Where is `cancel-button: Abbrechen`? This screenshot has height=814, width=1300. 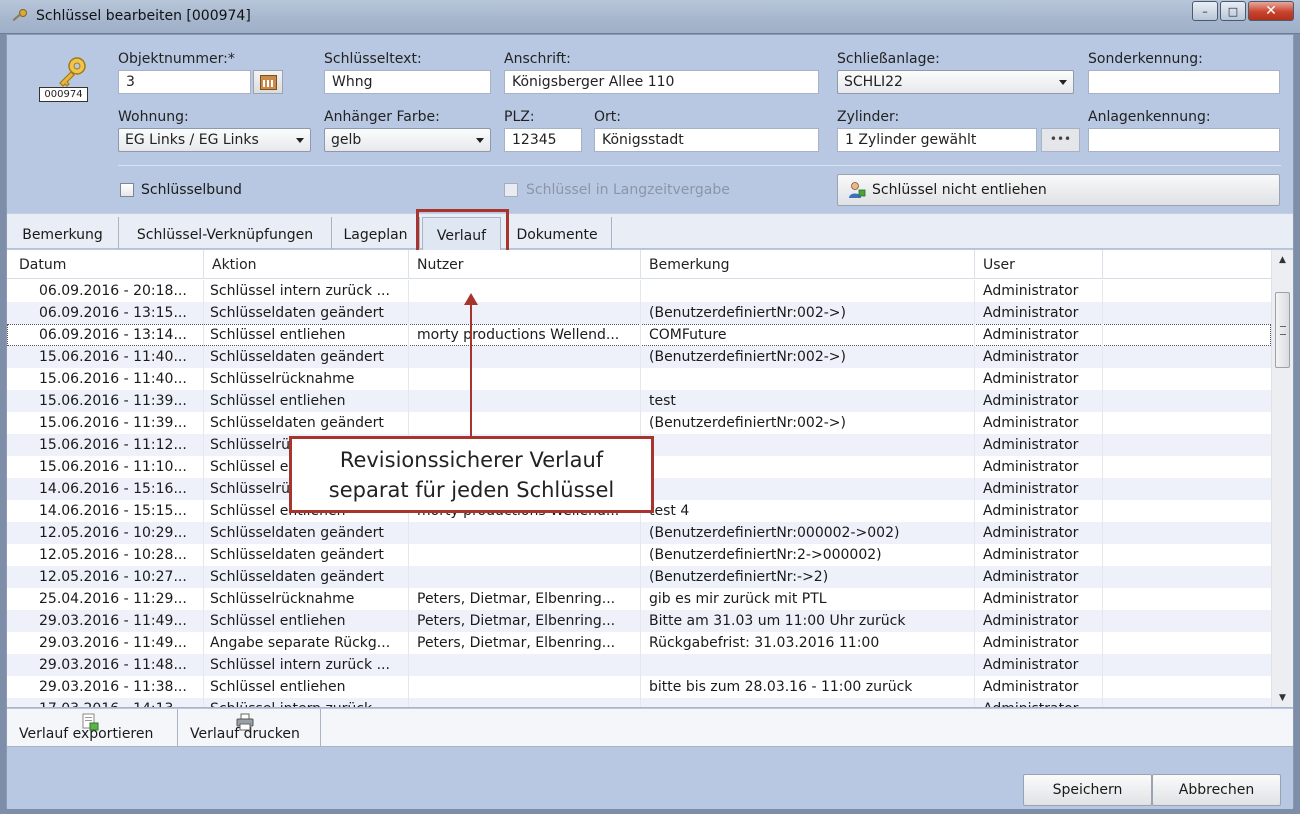
cancel-button: Abbrechen is located at coordinates (1216, 790).